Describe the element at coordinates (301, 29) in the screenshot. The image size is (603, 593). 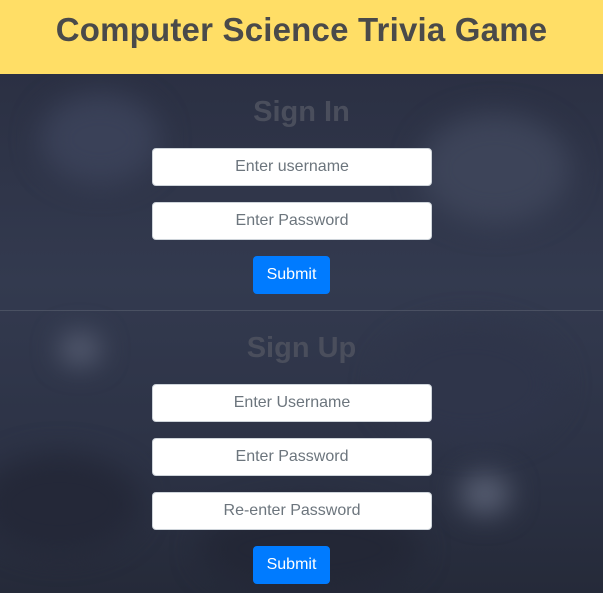
I see `page-title: Computer Science Trivia Game` at that location.